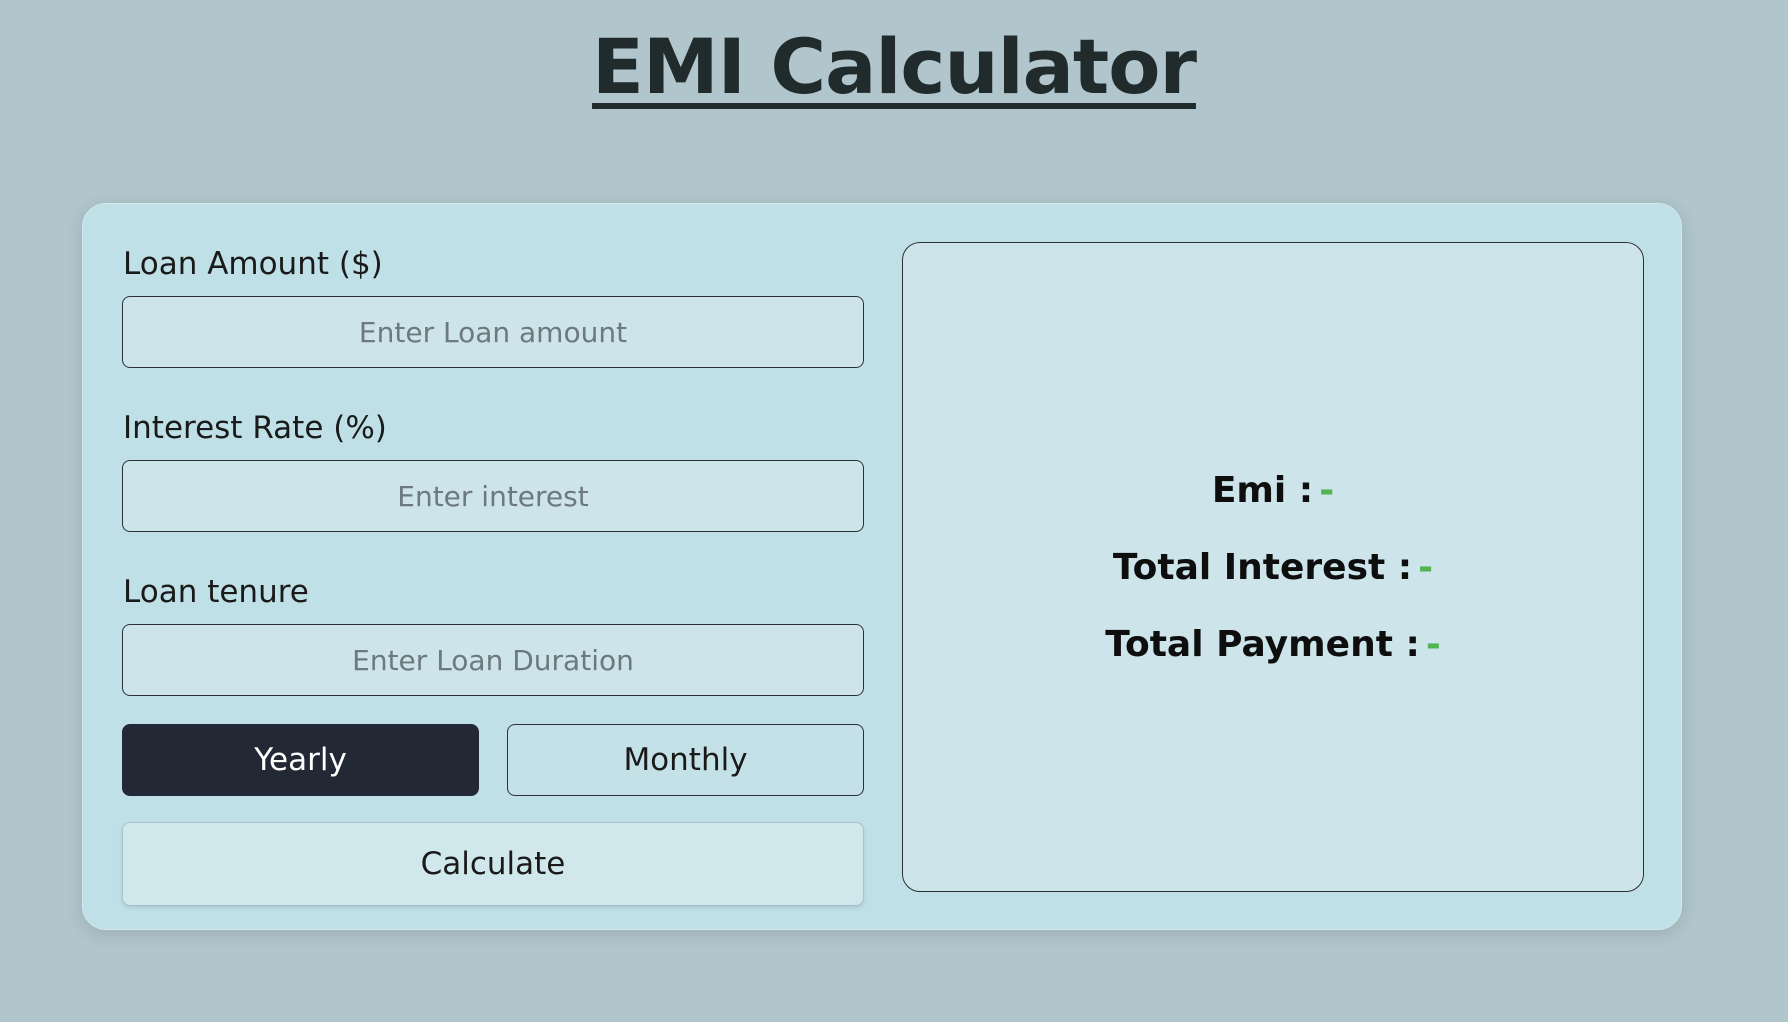 The image size is (1788, 1022). I want to click on total-payment-result: Total Payment :-, so click(1273, 645).